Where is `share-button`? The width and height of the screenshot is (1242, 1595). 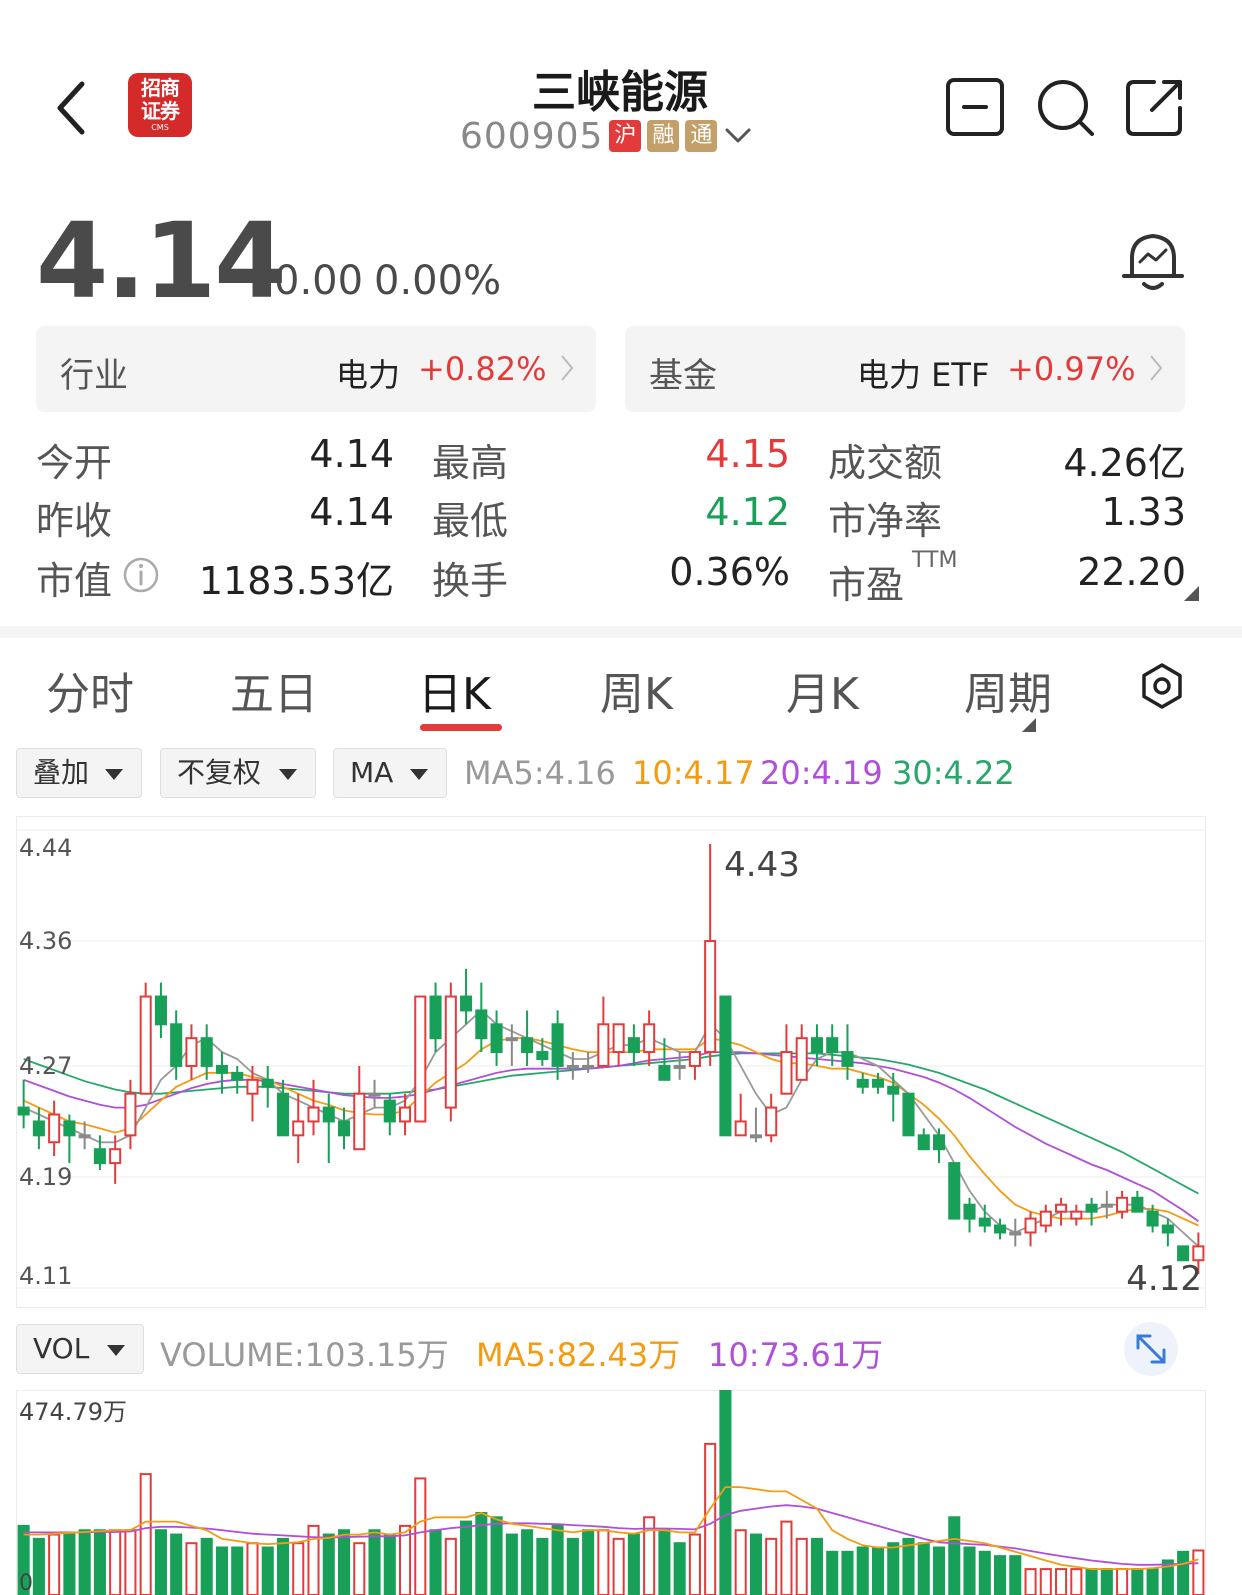 share-button is located at coordinates (1155, 107).